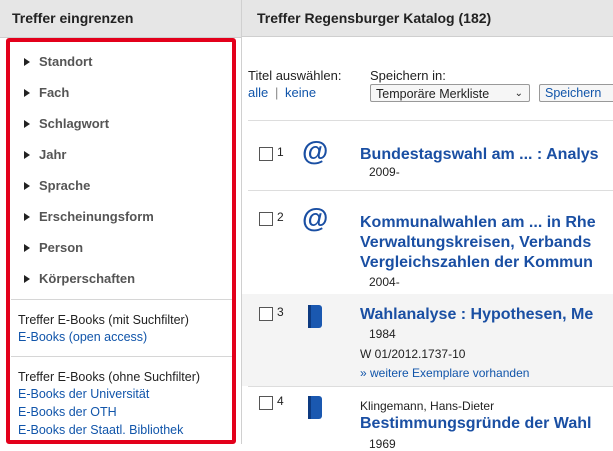 The height and width of the screenshot is (451, 613). I want to click on link-ebooks-open-access: E-Books (open access), so click(82, 337).